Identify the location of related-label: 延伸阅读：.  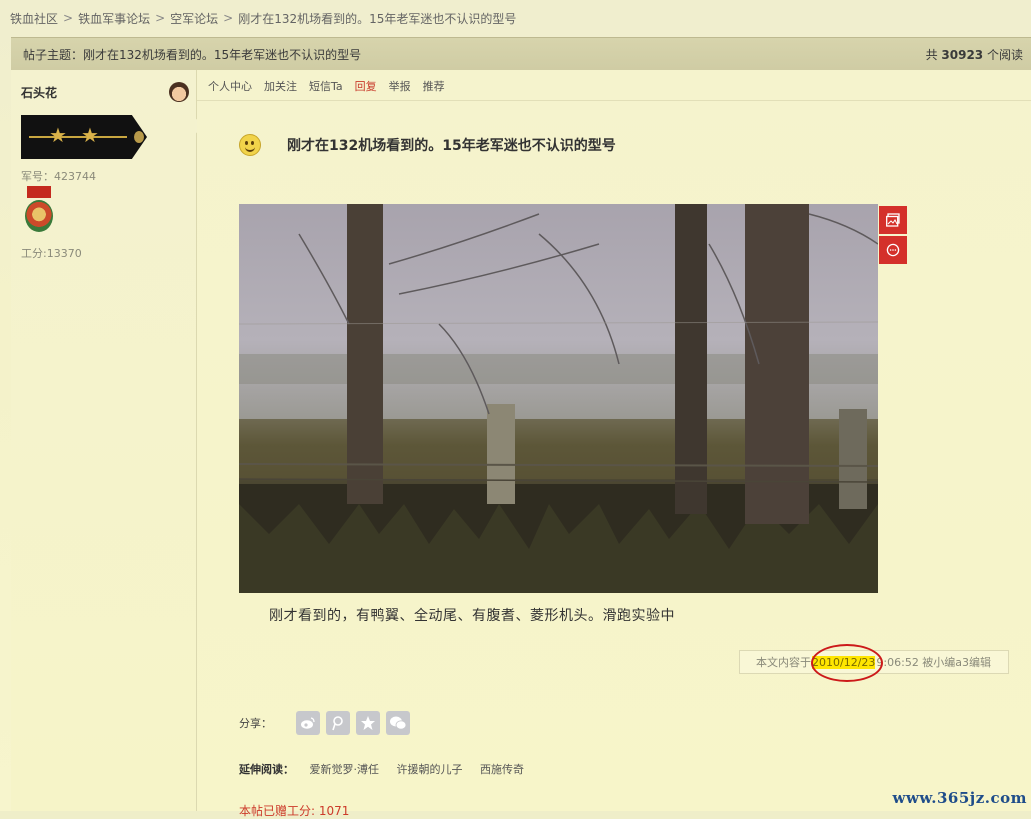
(266, 769).